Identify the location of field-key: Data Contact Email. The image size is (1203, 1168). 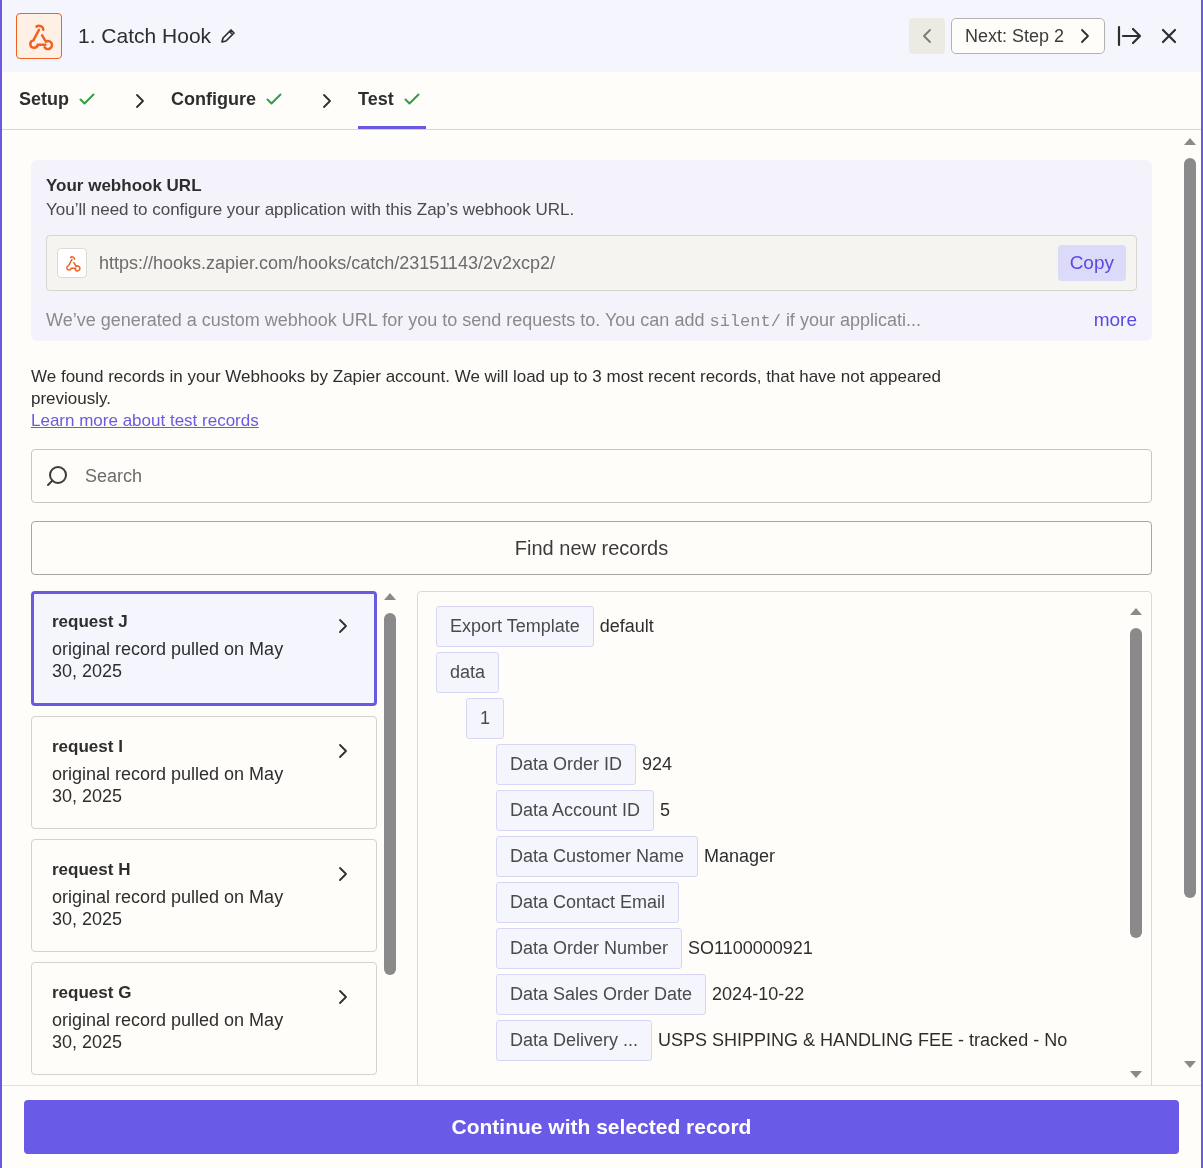
(588, 902).